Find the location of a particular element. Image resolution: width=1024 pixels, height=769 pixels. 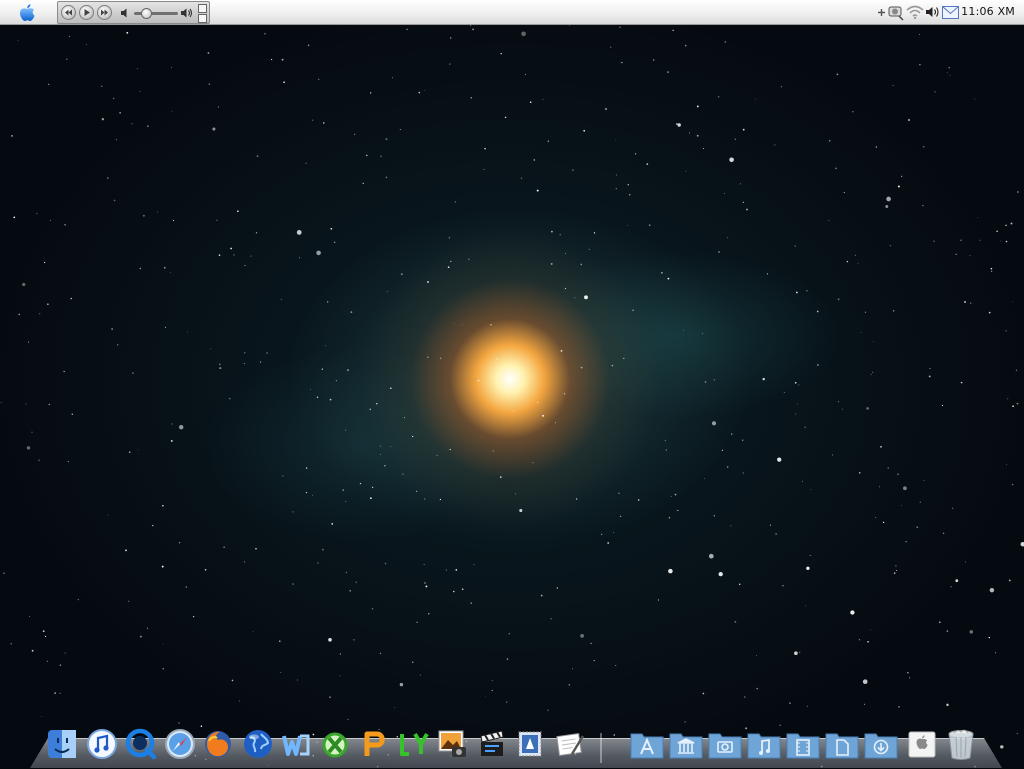

firefox-icon is located at coordinates (218, 744).